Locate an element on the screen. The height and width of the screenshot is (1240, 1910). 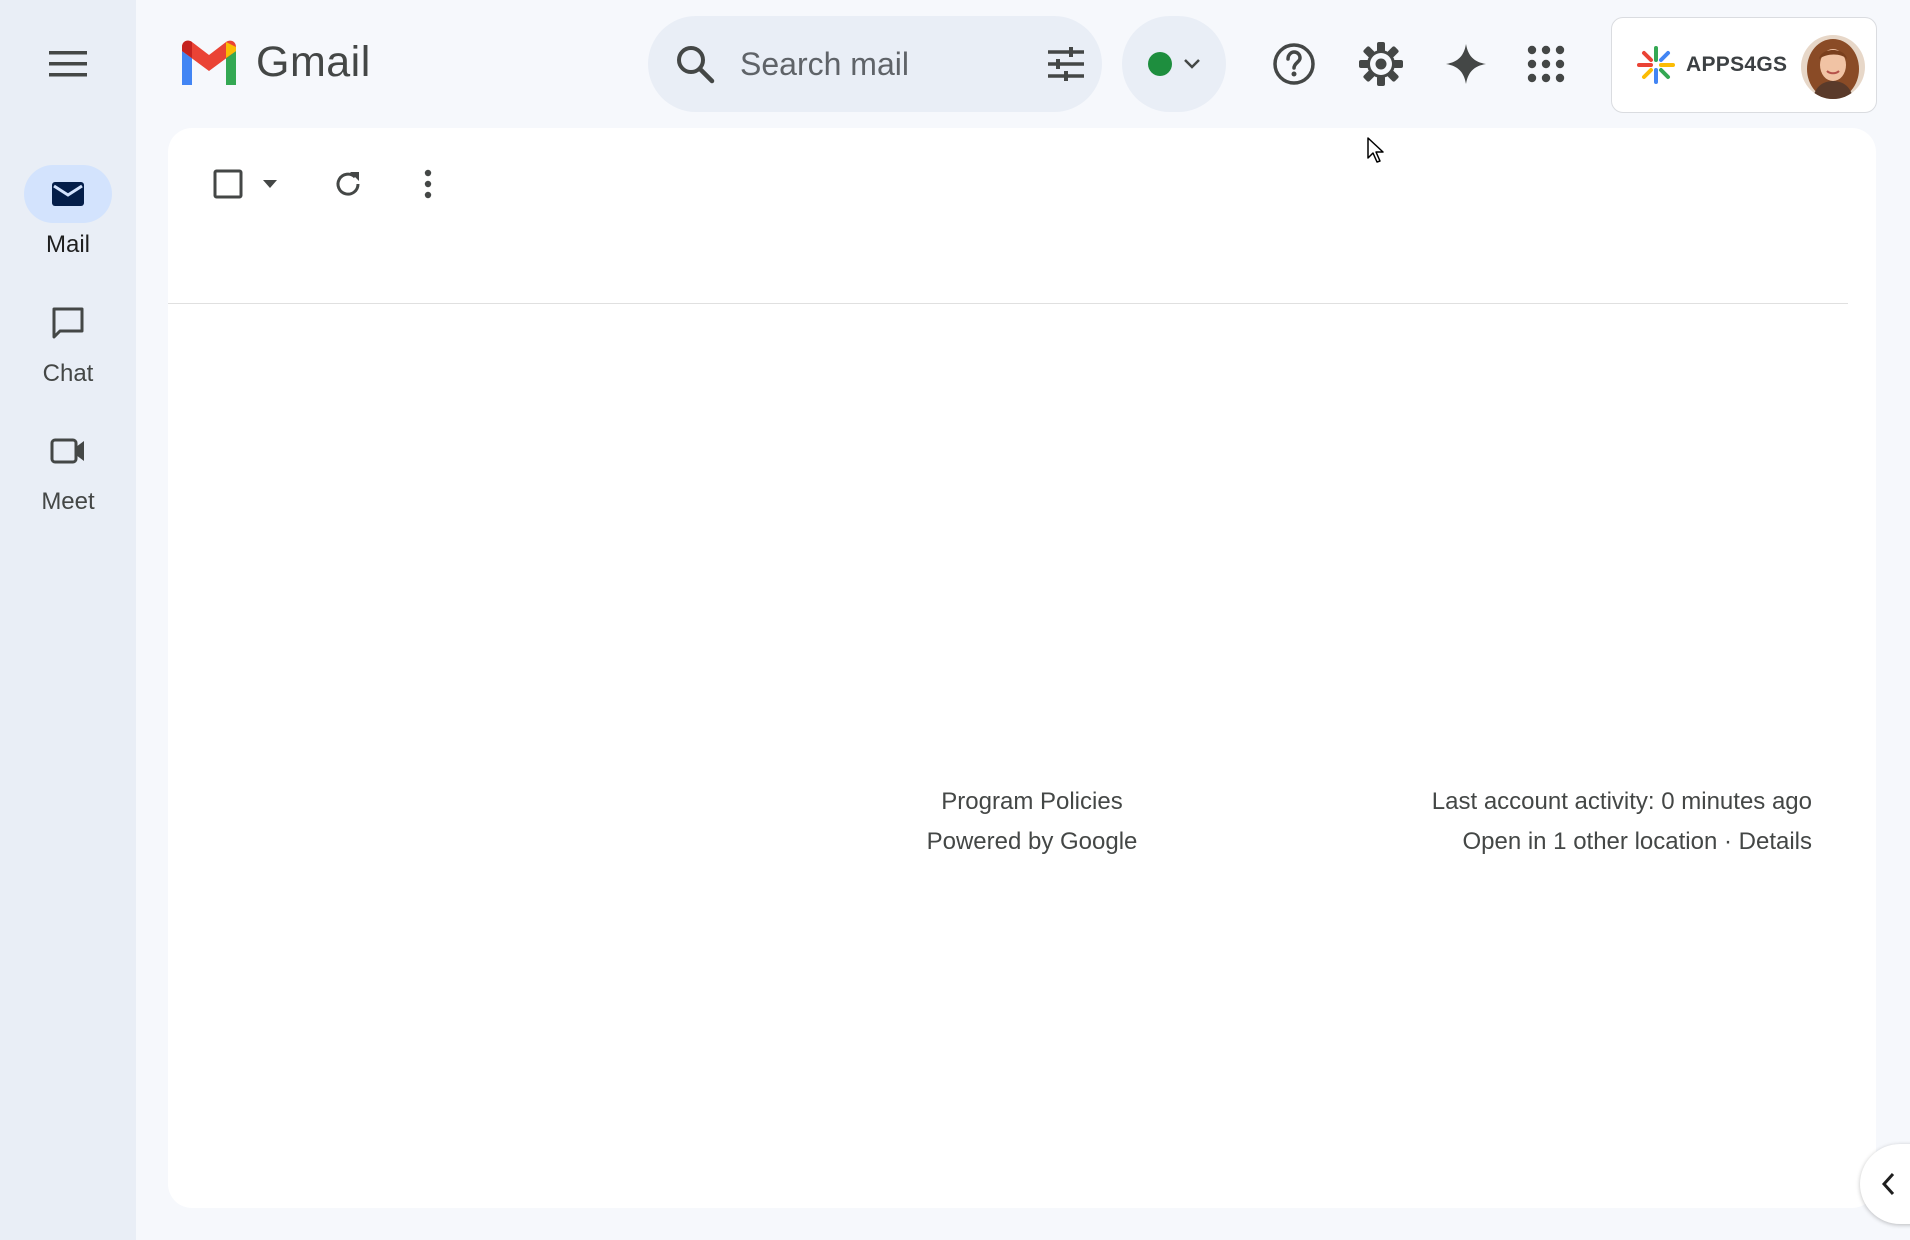
google-apps-button is located at coordinates (1546, 64).